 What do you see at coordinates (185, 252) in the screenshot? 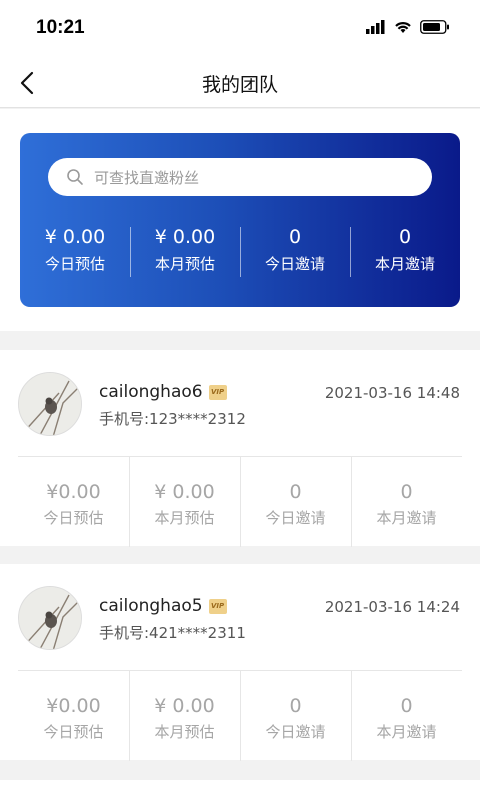
I see `summary-month-estimate: ¥ 0.00 本月预估` at bounding box center [185, 252].